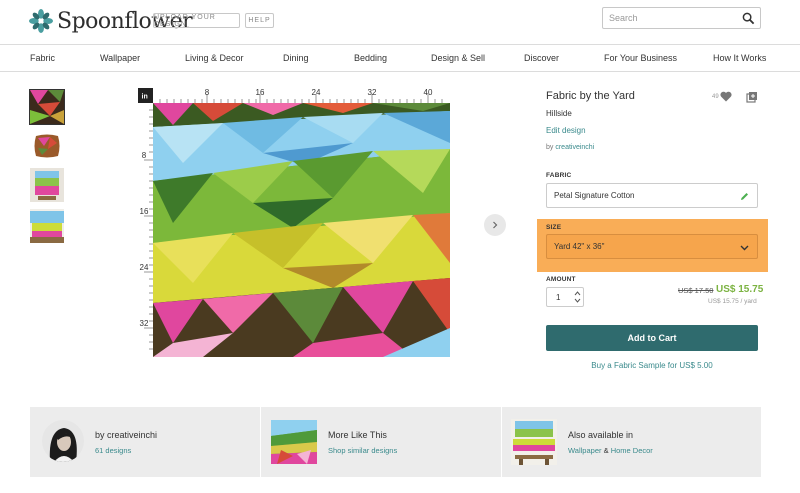 Image resolution: width=800 pixels, height=493 pixels. Describe the element at coordinates (554, 227) in the screenshot. I see `size-label: SIZE` at that location.